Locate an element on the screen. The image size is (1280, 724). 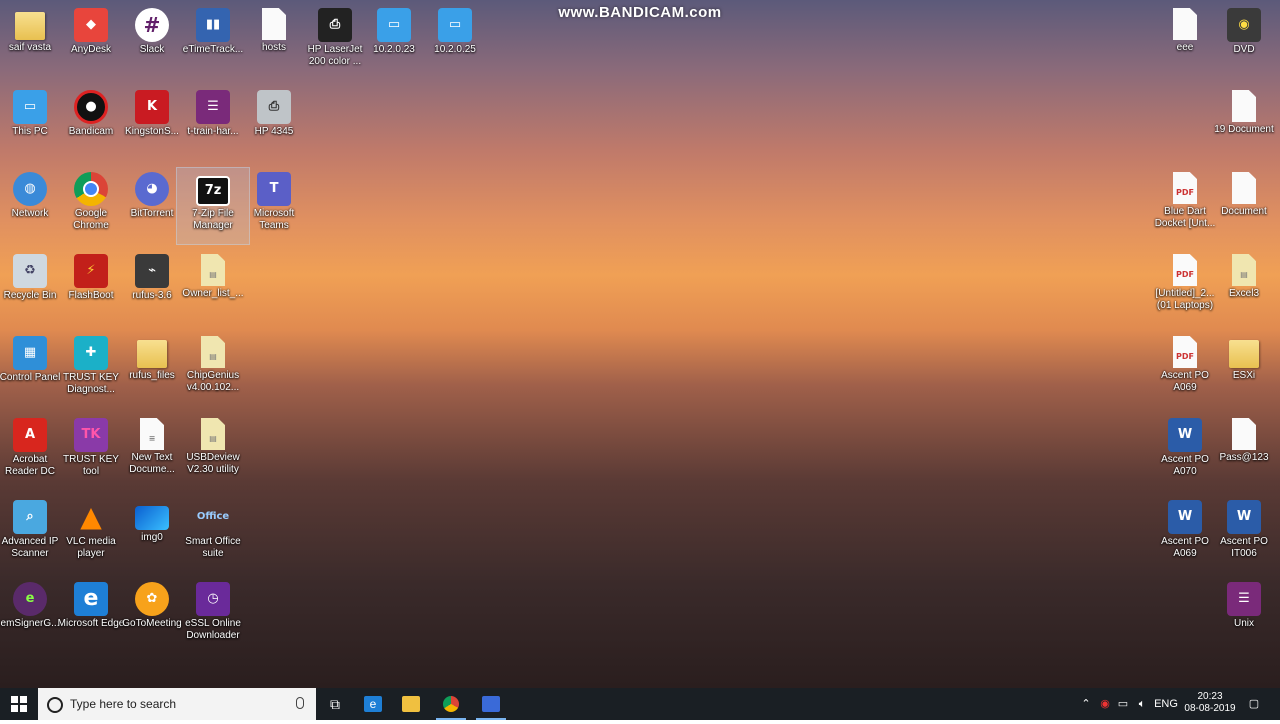
etimetrack-icon: ▮▮ is located at coordinates (213, 25).